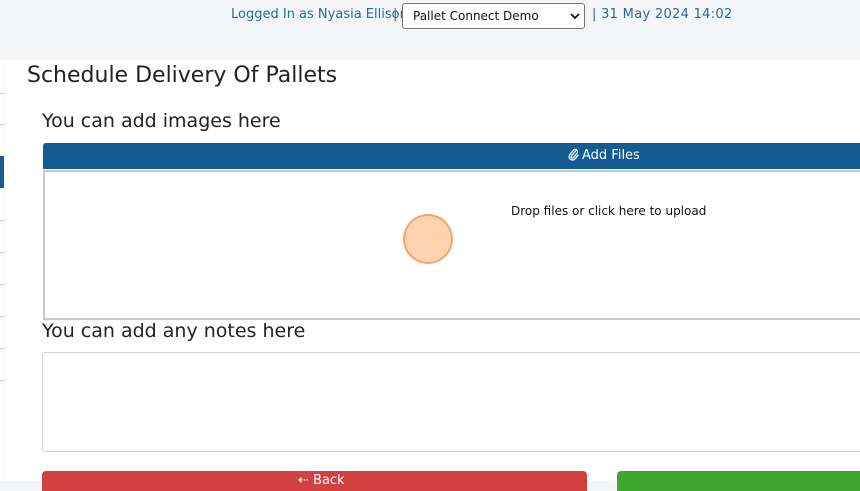 Image resolution: width=860 pixels, height=491 pixels. What do you see at coordinates (428, 239) in the screenshot?
I see `click-indicator` at bounding box center [428, 239].